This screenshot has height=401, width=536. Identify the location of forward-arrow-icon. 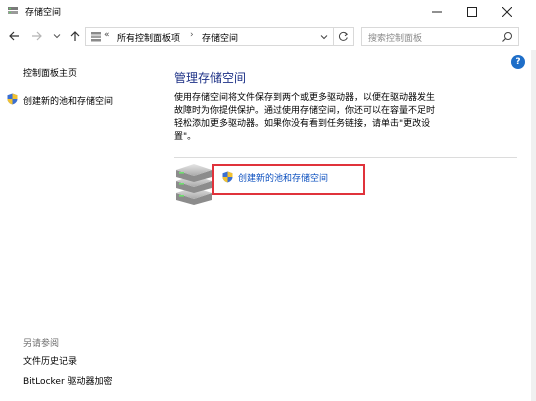
(37, 36).